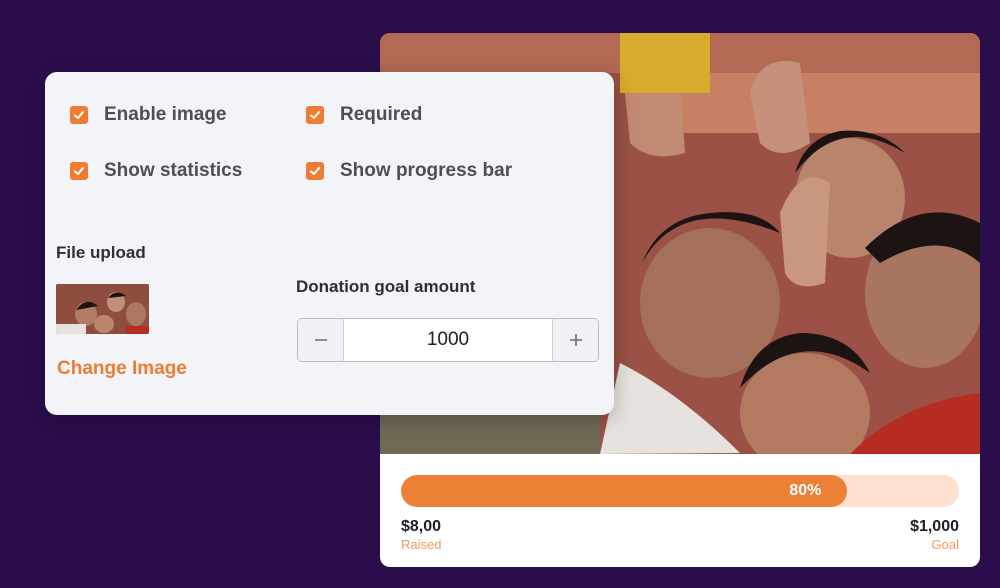  I want to click on progress-section: 80% $8,00 Raised $1,000 Goal, so click(680, 514).